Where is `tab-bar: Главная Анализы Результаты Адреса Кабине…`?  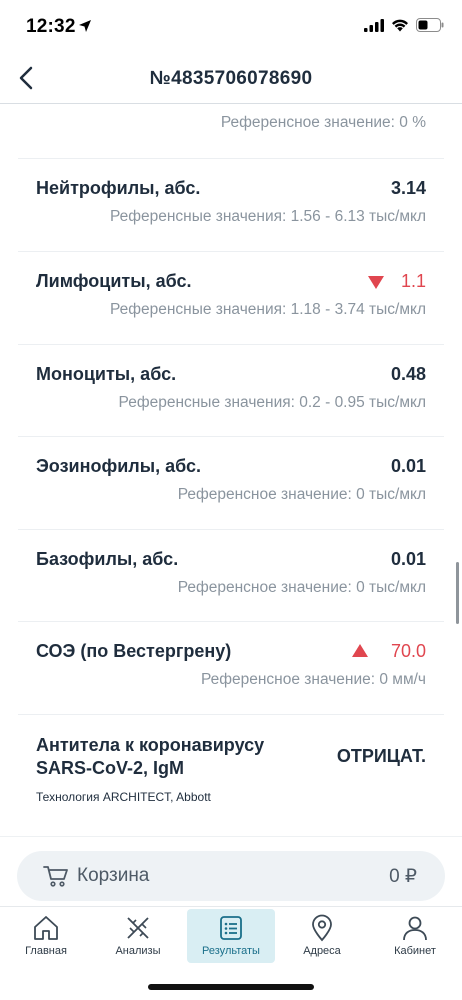
tab-bar: Главная Анализы Результаты Адреса Кабине… is located at coordinates (231, 936).